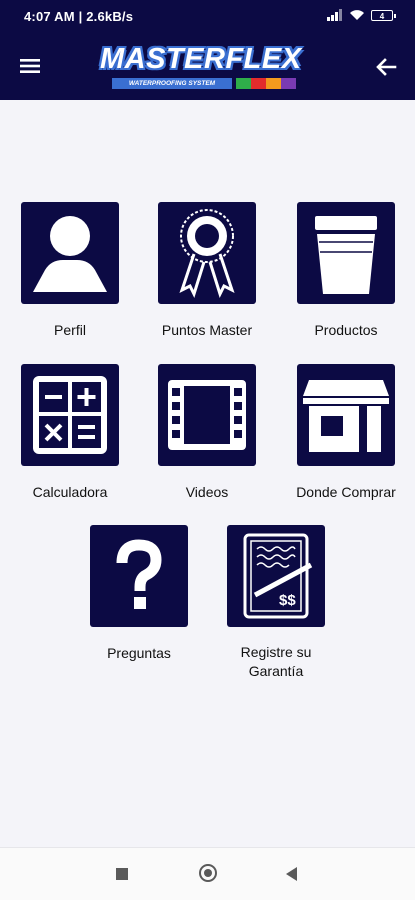 This screenshot has height=900, width=415. I want to click on recents-button, so click(122, 874).